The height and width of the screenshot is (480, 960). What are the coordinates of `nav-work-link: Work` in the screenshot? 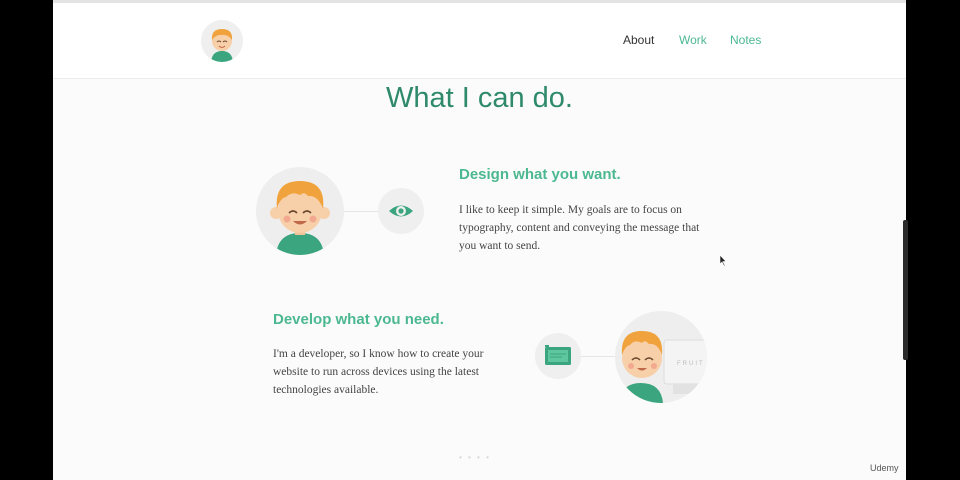 It's located at (693, 40).